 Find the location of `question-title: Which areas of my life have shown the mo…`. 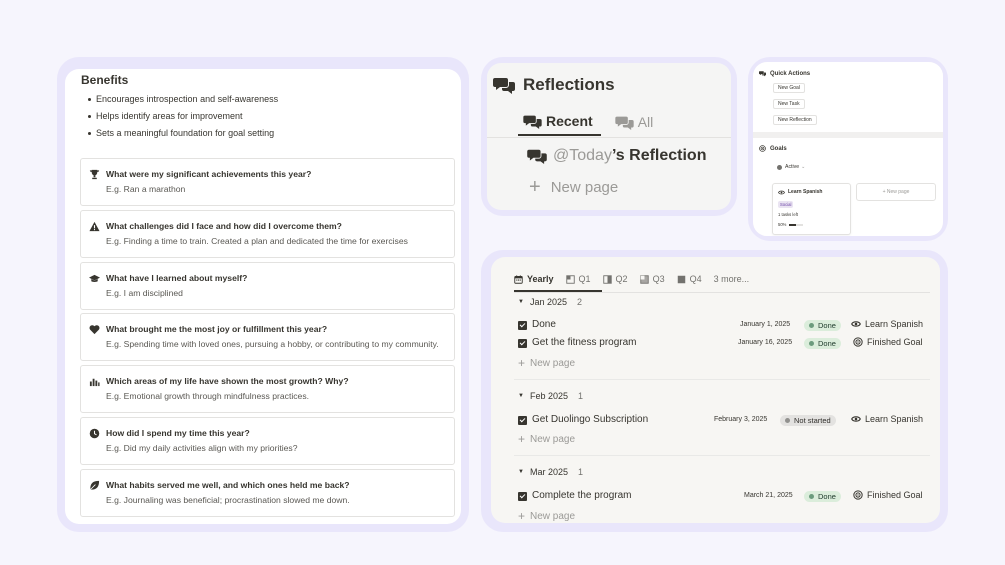

question-title: Which areas of my life have shown the mo… is located at coordinates (227, 381).